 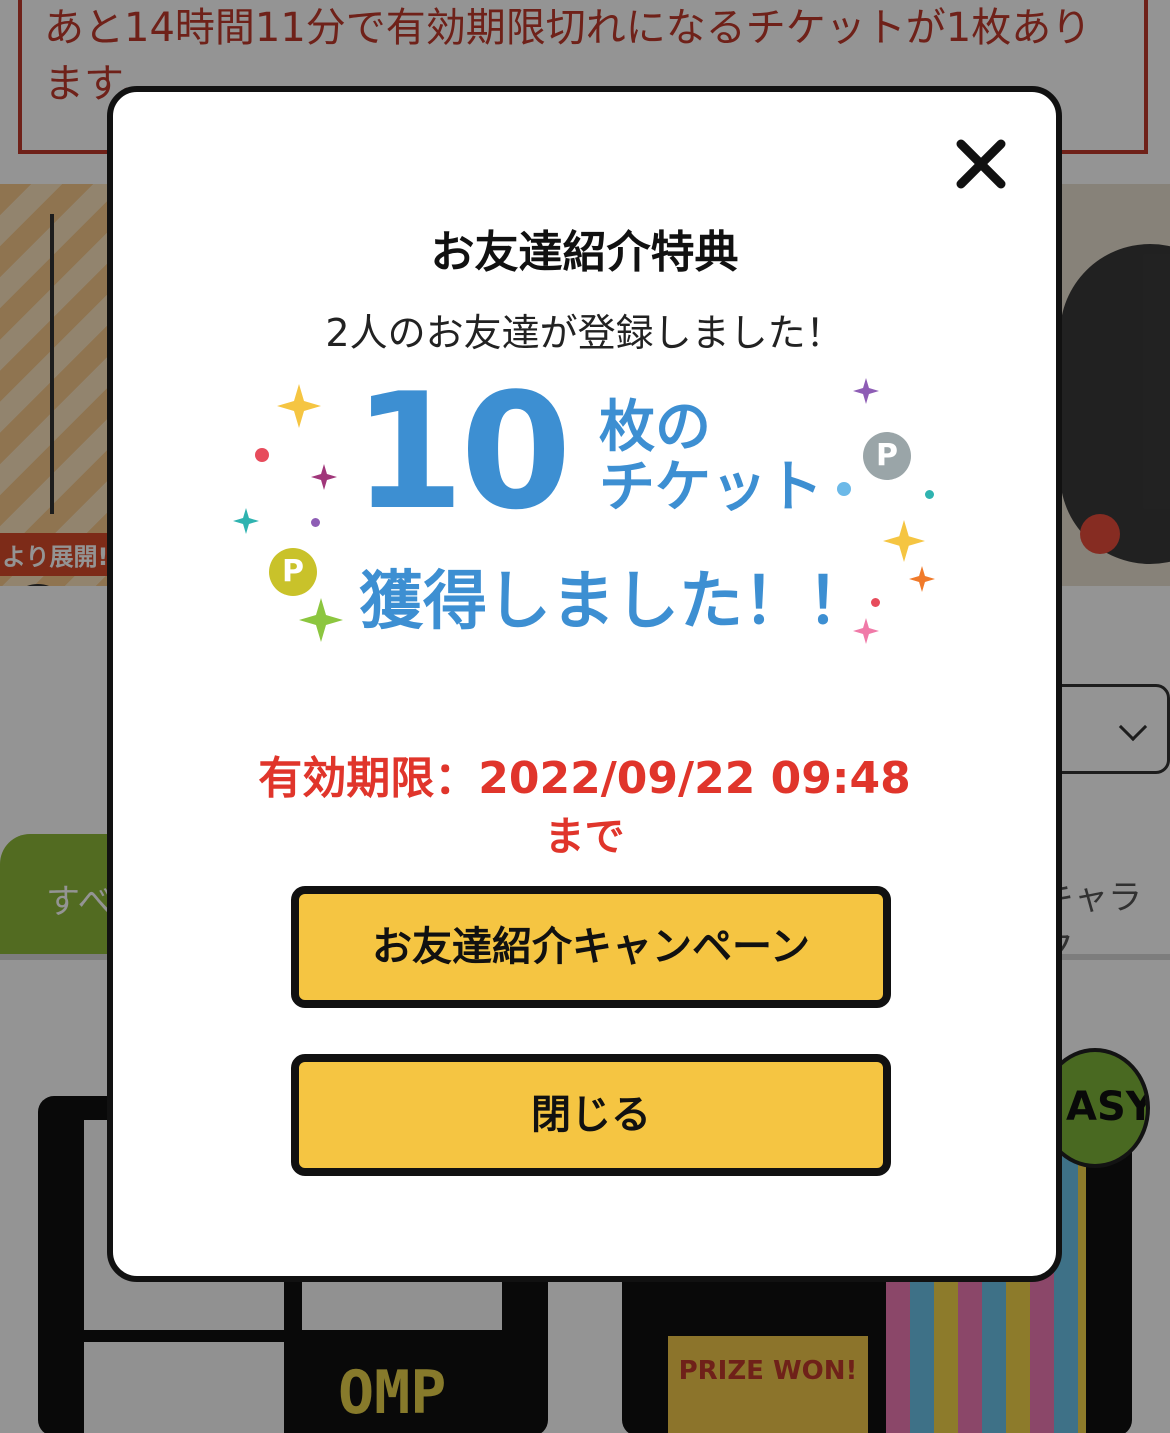 What do you see at coordinates (584, 778) in the screenshot?
I see `expiry-date: 有効期限：2022/09/22 09:48` at bounding box center [584, 778].